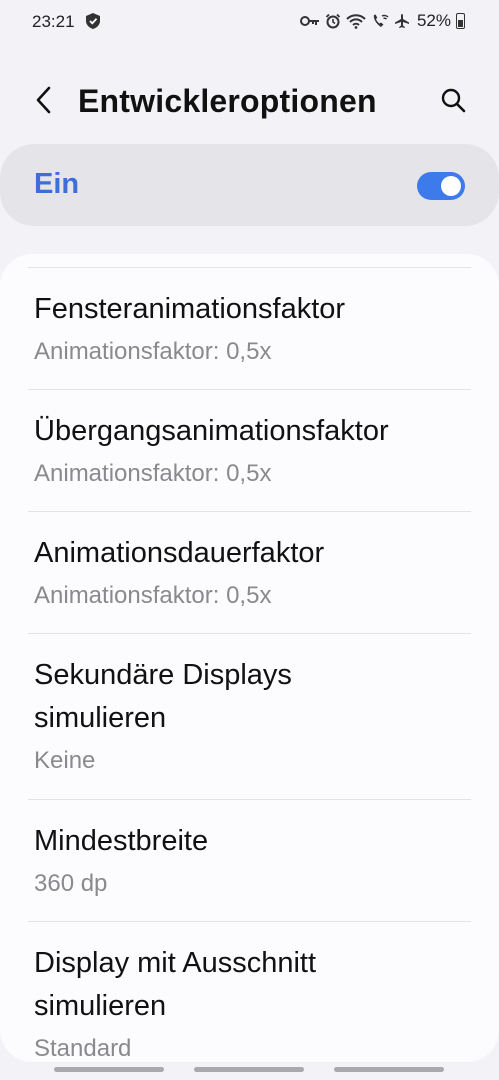  I want to click on status-time: 23:21, so click(53, 21).